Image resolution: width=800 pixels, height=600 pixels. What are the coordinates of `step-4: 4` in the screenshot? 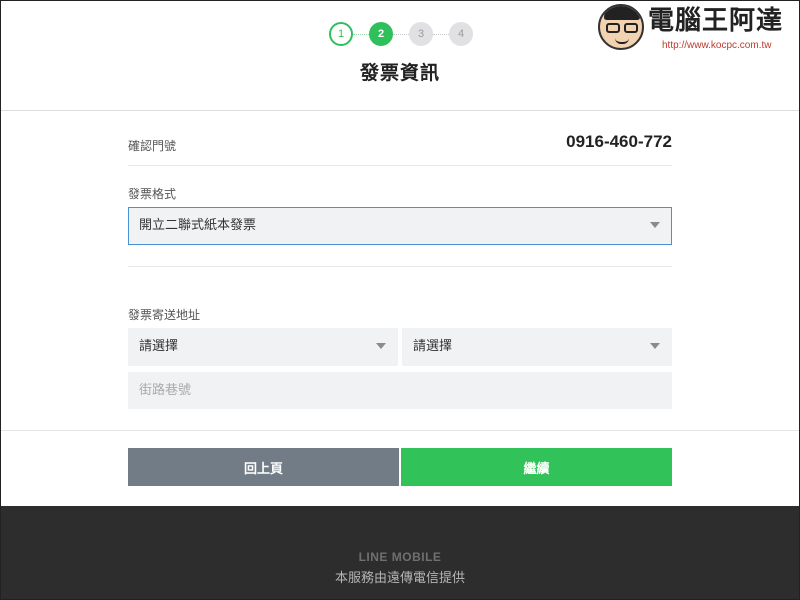 It's located at (461, 34).